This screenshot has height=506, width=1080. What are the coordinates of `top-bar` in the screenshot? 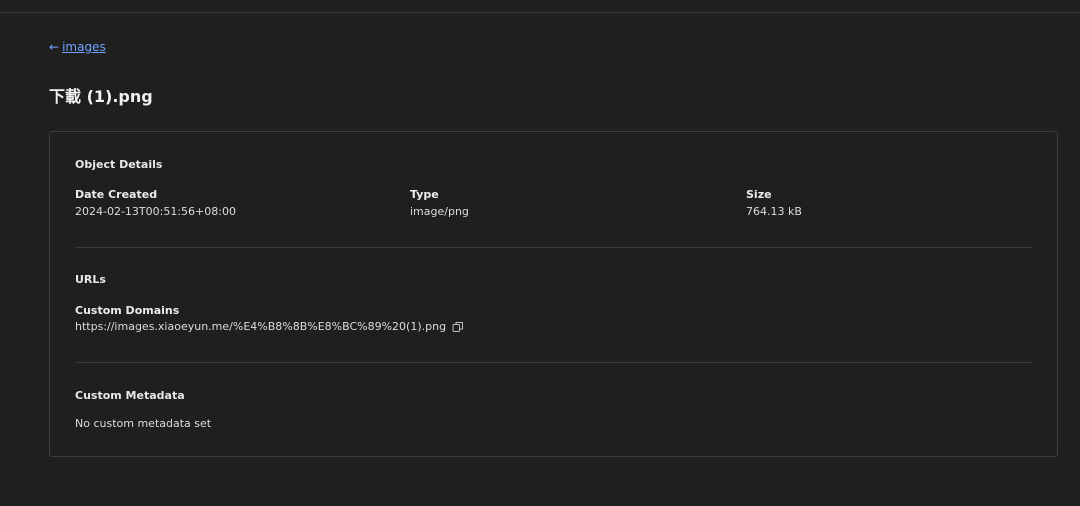 It's located at (540, 6).